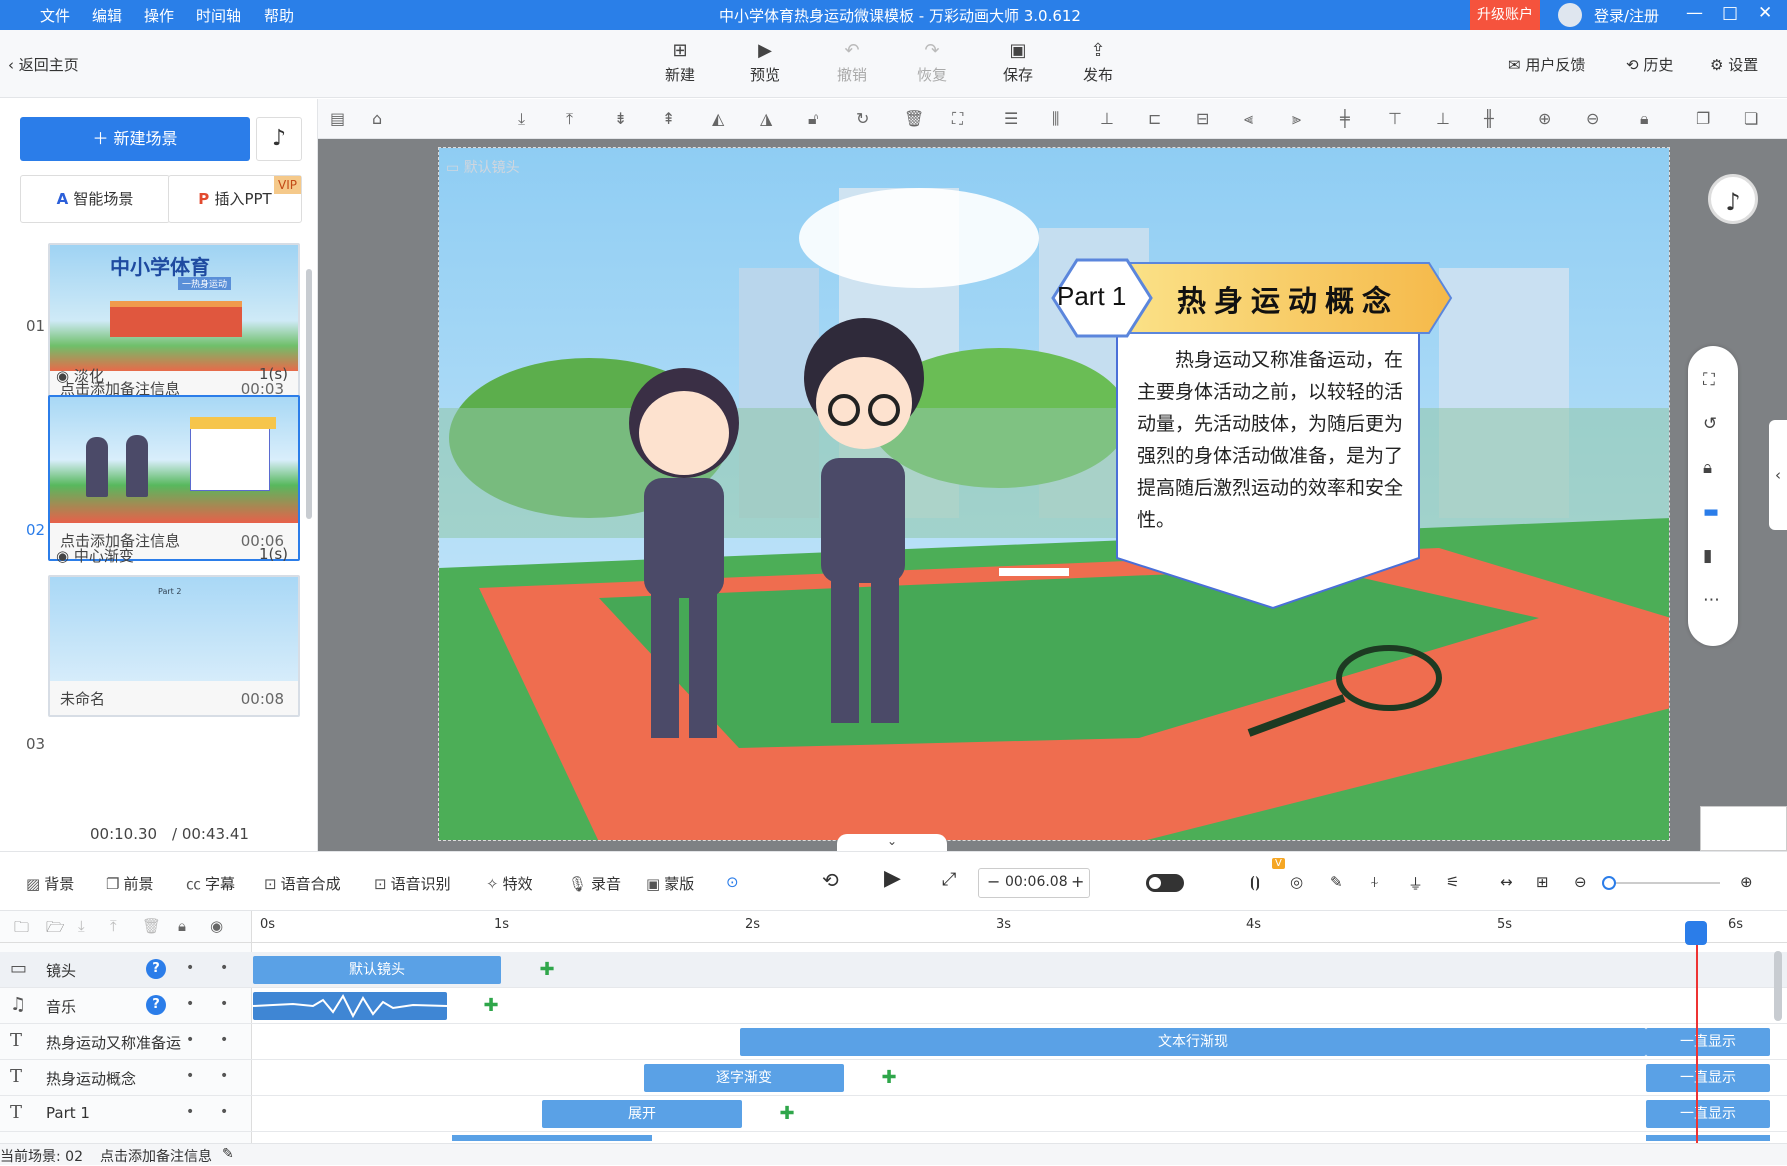 Image resolution: width=1787 pixels, height=1166 pixels. I want to click on camera-shot-icon: ◎, so click(1296, 882).